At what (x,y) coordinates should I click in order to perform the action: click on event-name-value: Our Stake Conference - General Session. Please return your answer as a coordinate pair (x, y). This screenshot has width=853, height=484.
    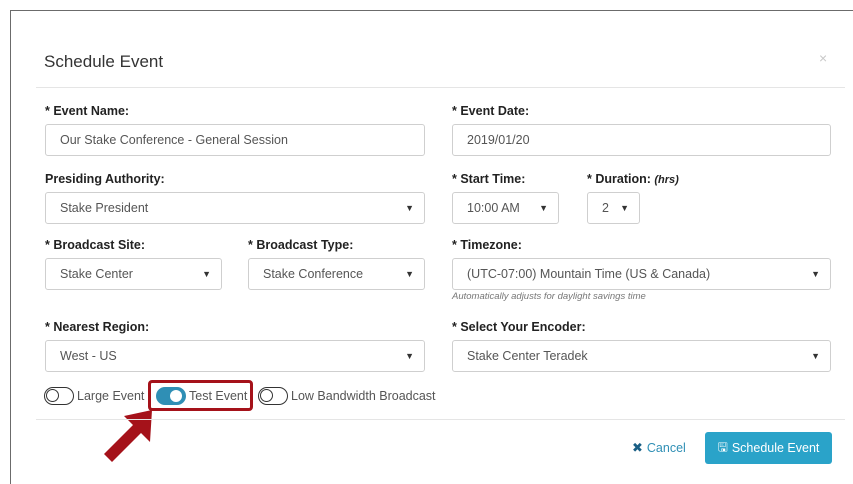
    Looking at the image, I should click on (174, 140).